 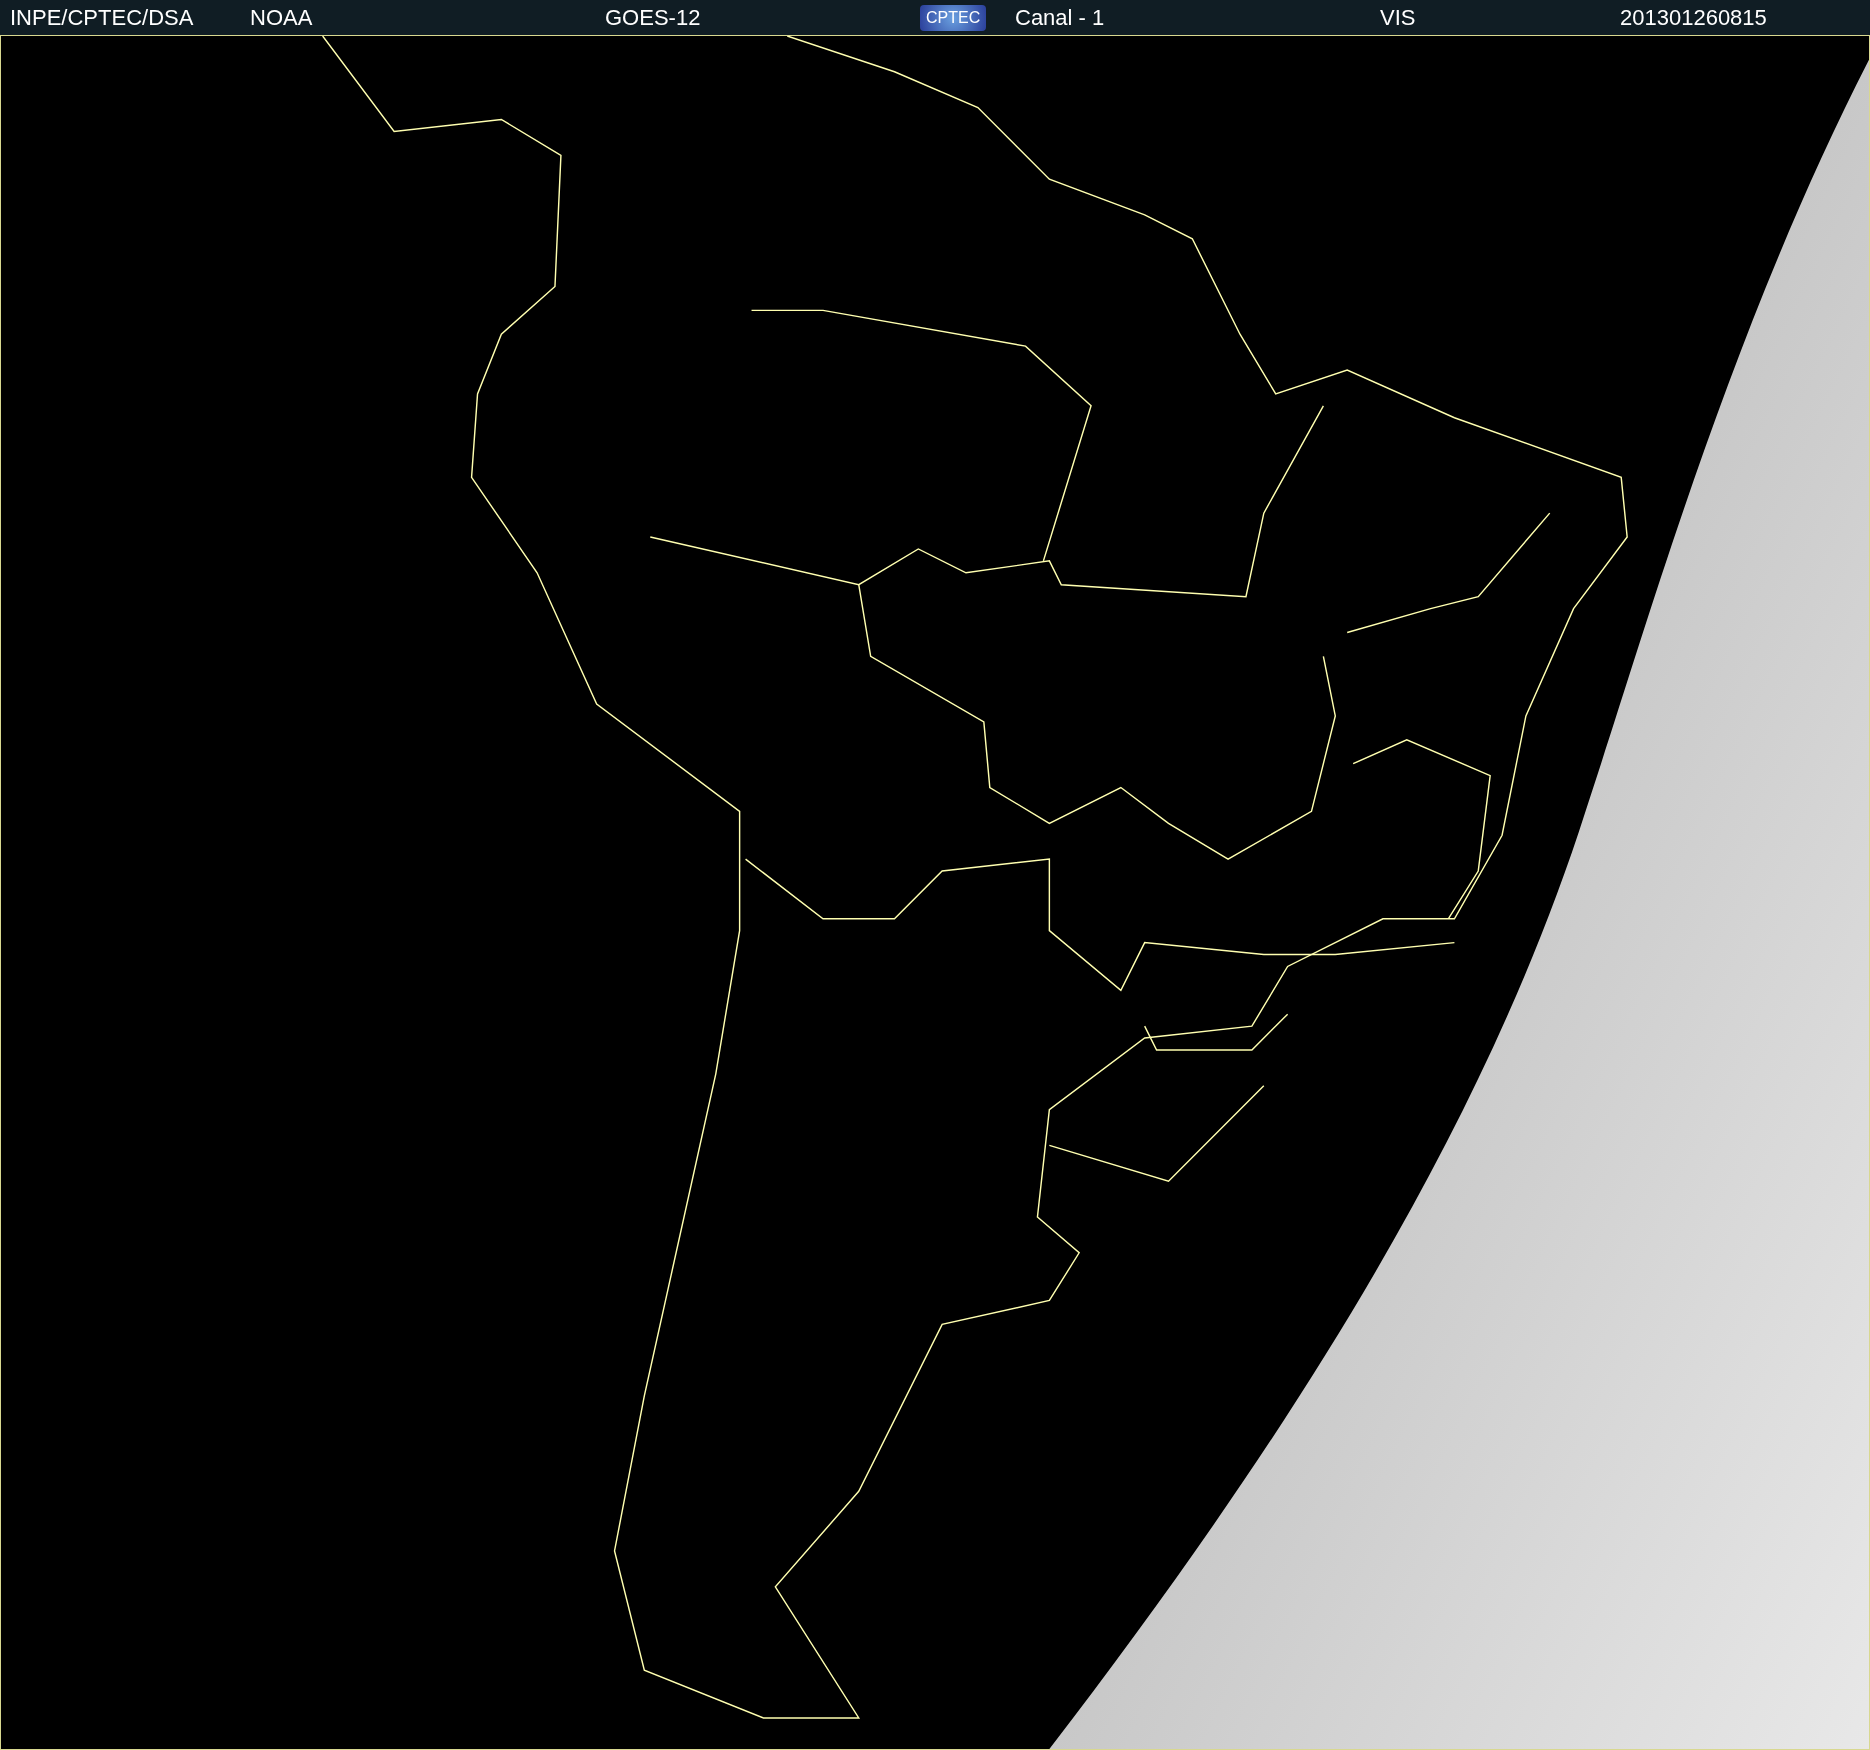 What do you see at coordinates (1398, 17) in the screenshot?
I see `header-text: VIS` at bounding box center [1398, 17].